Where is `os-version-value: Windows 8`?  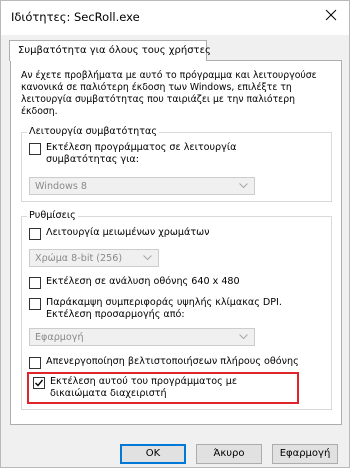 os-version-value: Windows 8 is located at coordinates (61, 186).